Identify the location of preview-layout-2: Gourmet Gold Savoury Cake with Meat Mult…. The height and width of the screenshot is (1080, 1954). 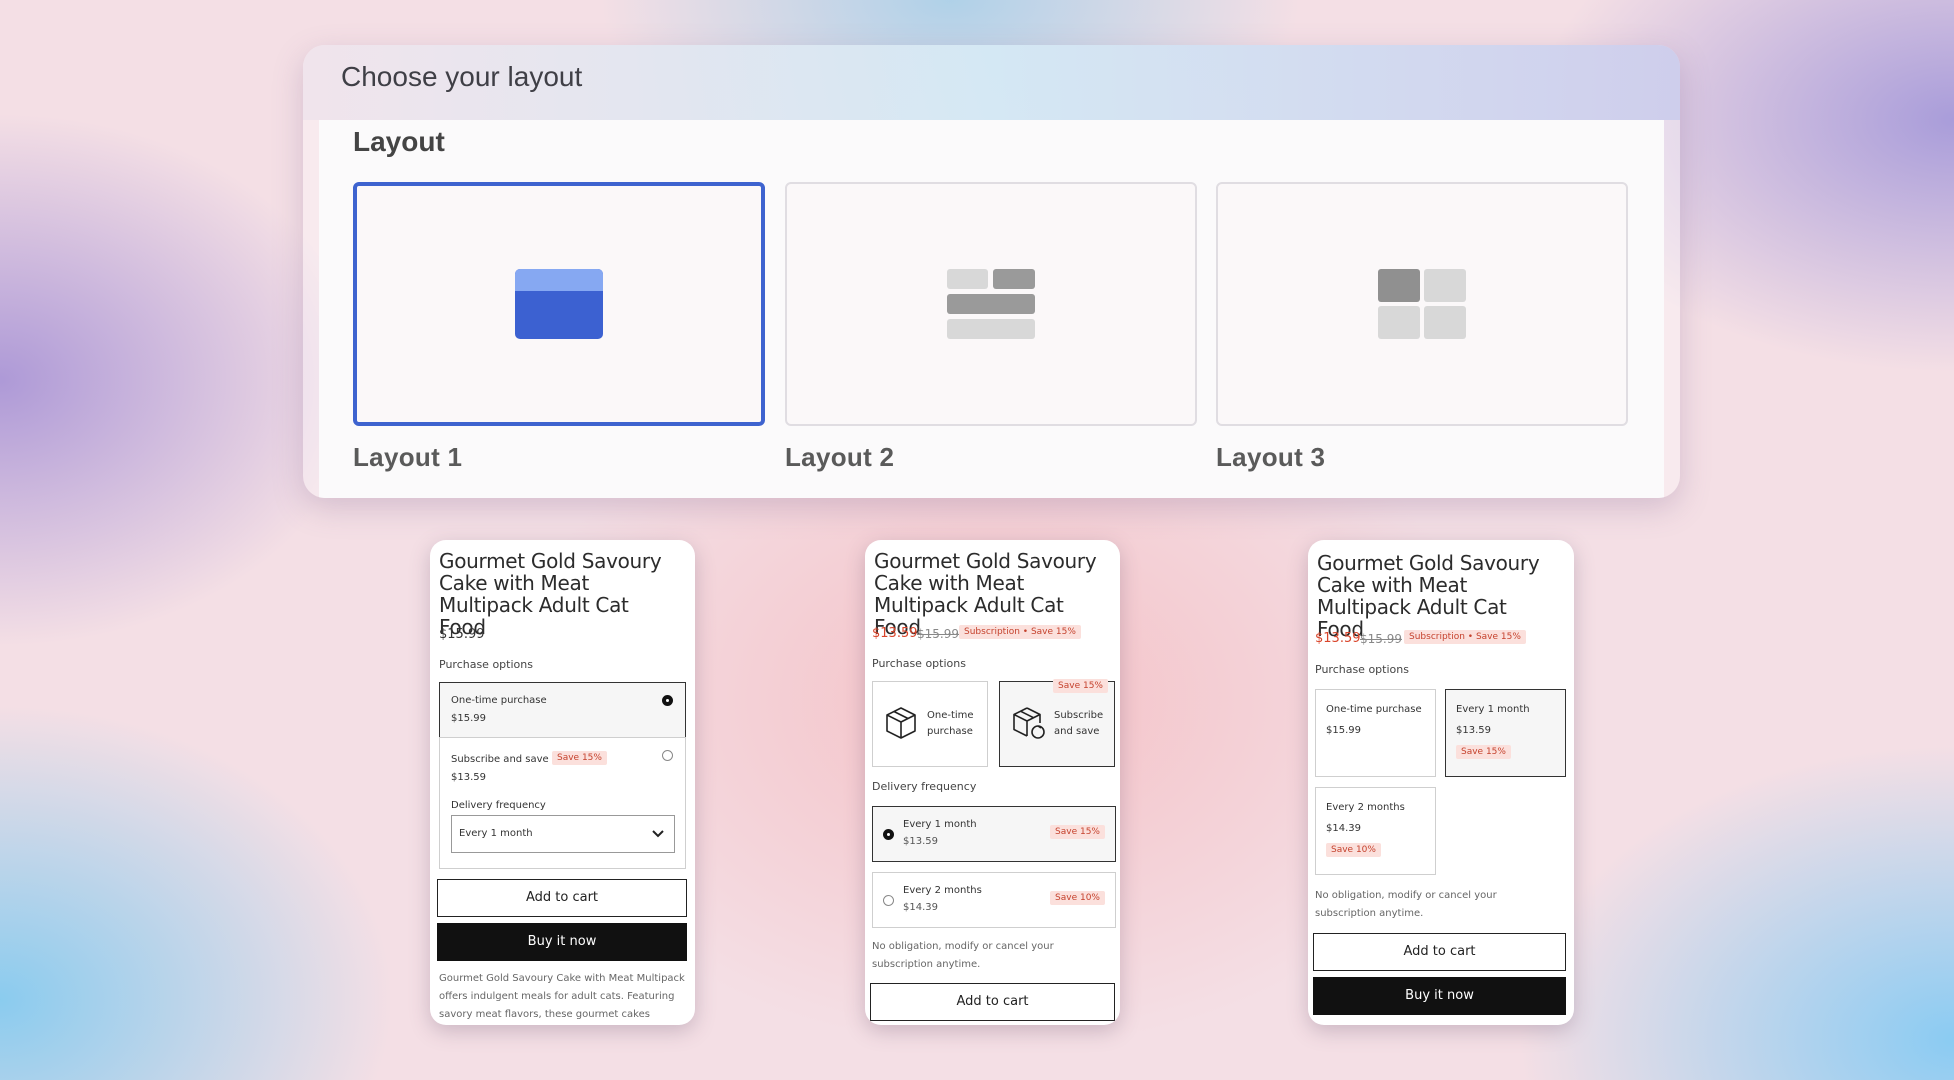
(992, 782).